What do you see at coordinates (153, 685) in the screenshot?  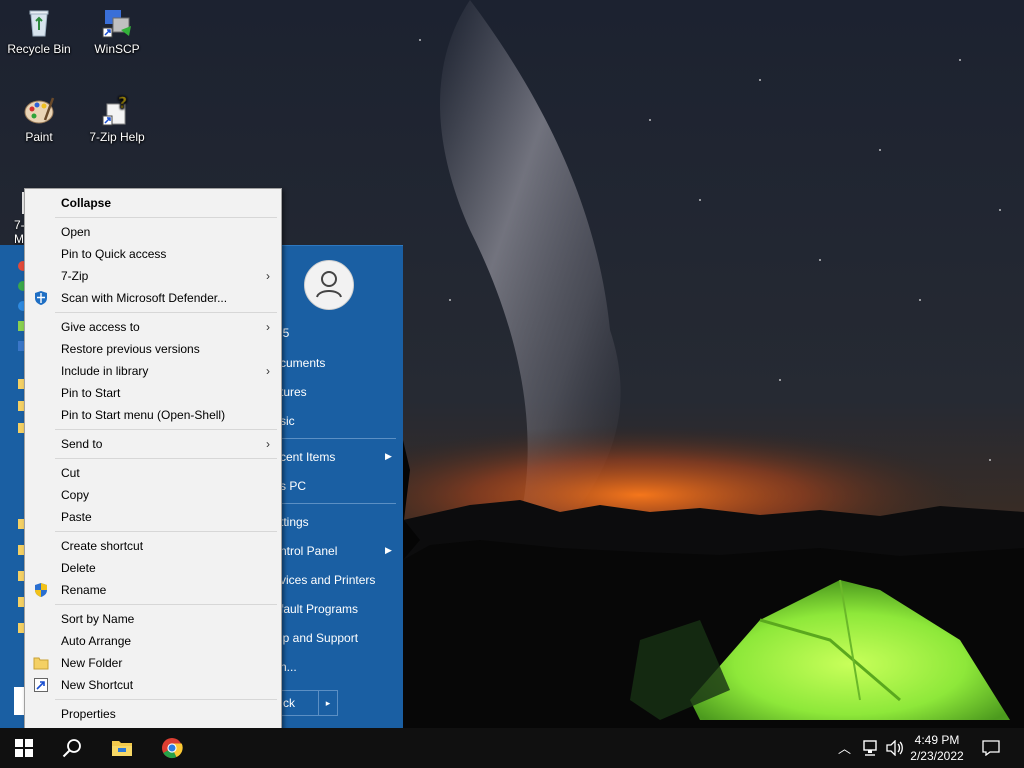 I see `menu-item-new-shortcut: New Shortcut` at bounding box center [153, 685].